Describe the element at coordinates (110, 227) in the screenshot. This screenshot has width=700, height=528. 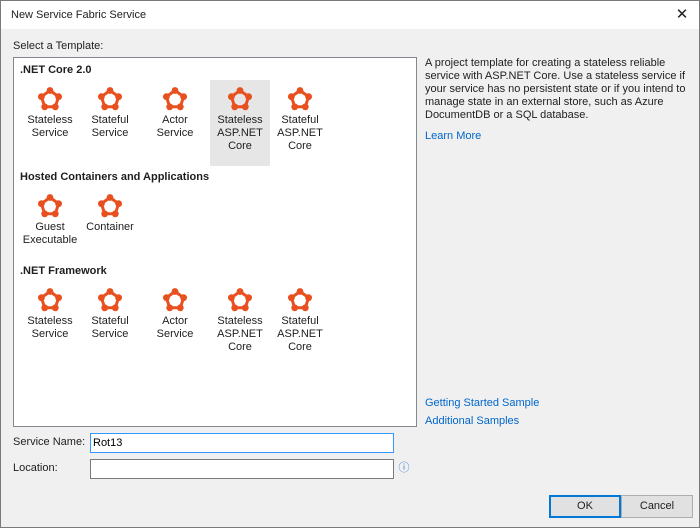
I see `template-tile-label: Container` at that location.